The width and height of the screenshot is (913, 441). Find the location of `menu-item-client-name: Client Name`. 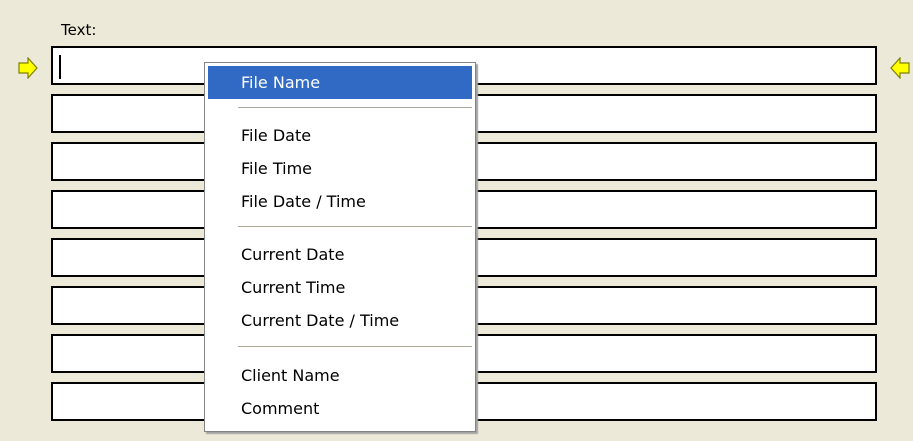

menu-item-client-name: Client Name is located at coordinates (340, 375).